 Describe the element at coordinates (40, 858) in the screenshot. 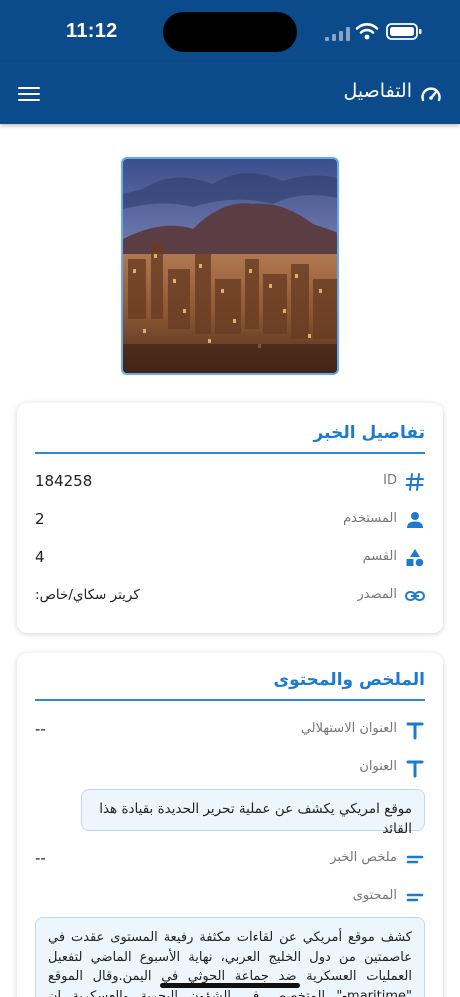

I see `summary-value: --` at that location.